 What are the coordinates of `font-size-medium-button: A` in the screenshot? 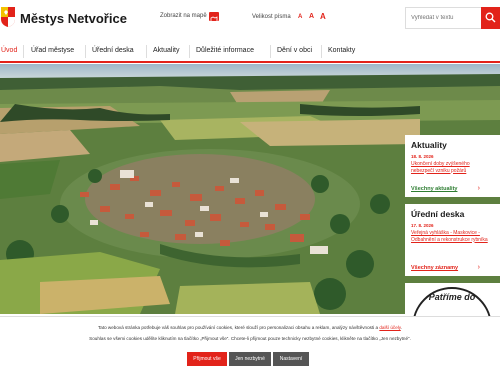 It's located at (311, 16).